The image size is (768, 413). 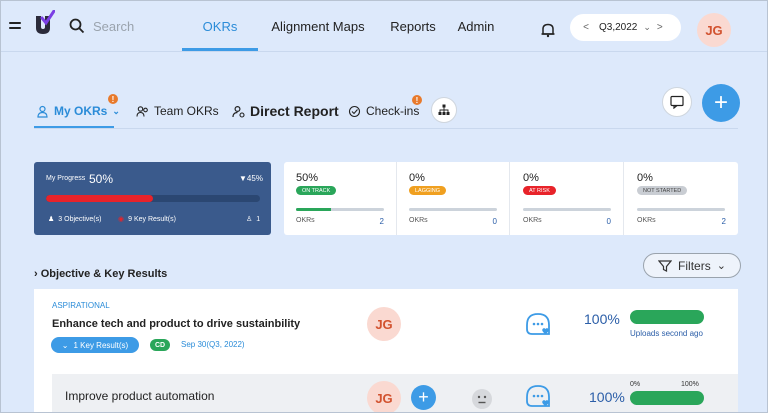 I want to click on filters-label: Filters, so click(x=694, y=265).